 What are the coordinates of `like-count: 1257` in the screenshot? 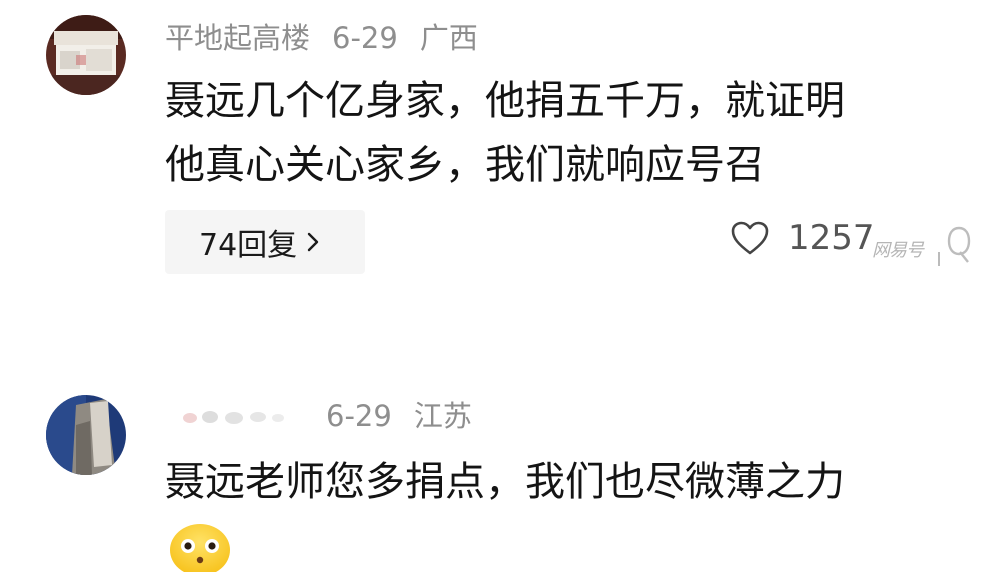 It's located at (831, 238).